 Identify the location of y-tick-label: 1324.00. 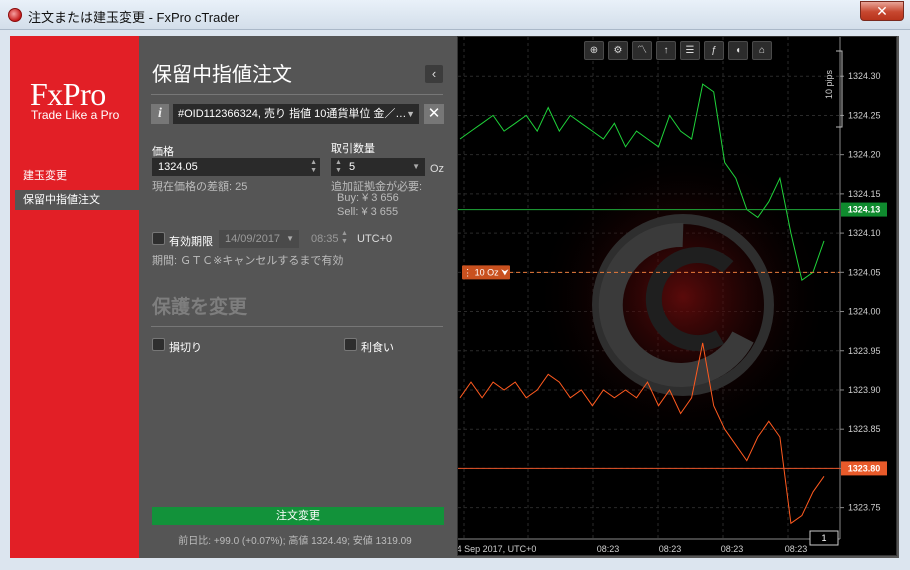
(864, 312).